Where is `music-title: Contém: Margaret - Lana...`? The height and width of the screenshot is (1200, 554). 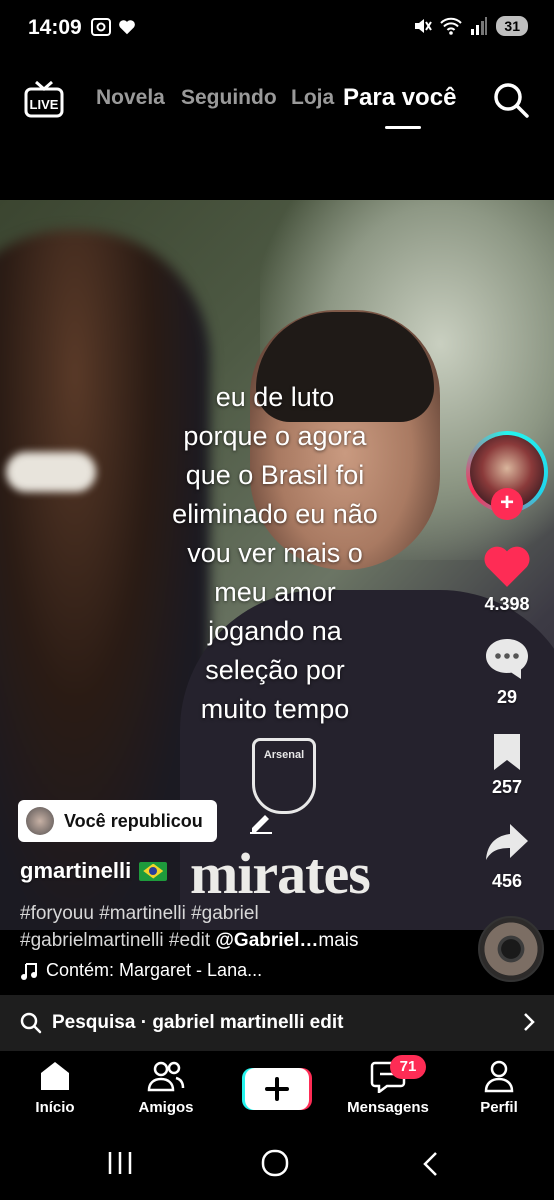
music-title: Contém: Margaret - Lana... is located at coordinates (154, 970).